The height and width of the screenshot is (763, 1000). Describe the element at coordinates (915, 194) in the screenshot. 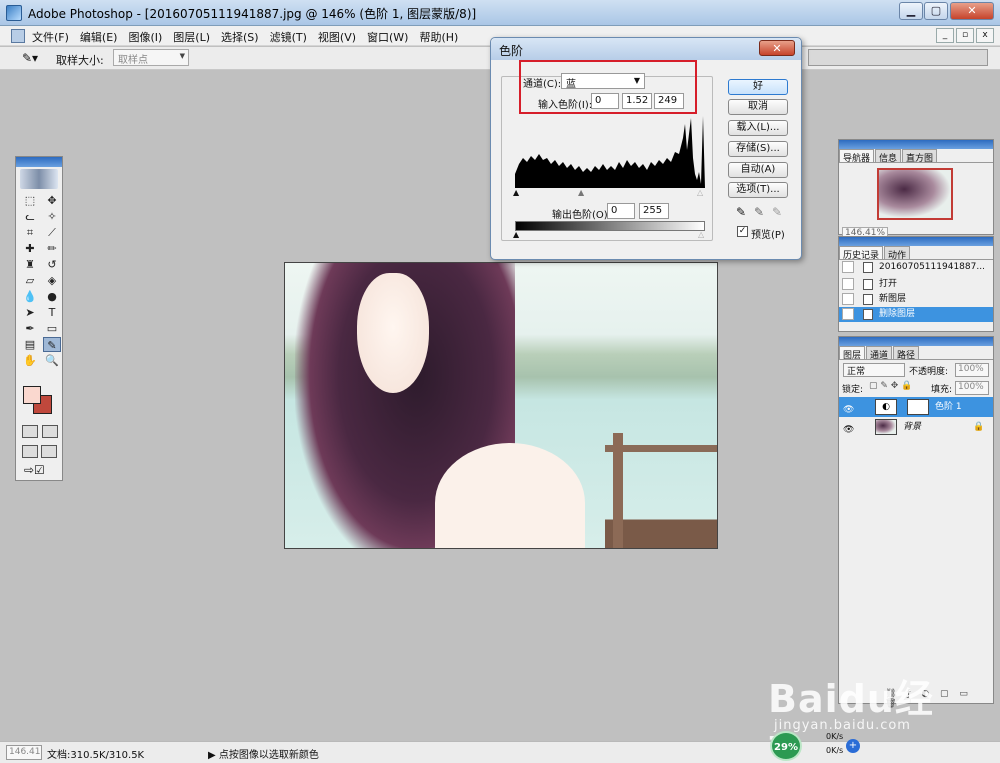

I see `navigator-thumbnail` at that location.